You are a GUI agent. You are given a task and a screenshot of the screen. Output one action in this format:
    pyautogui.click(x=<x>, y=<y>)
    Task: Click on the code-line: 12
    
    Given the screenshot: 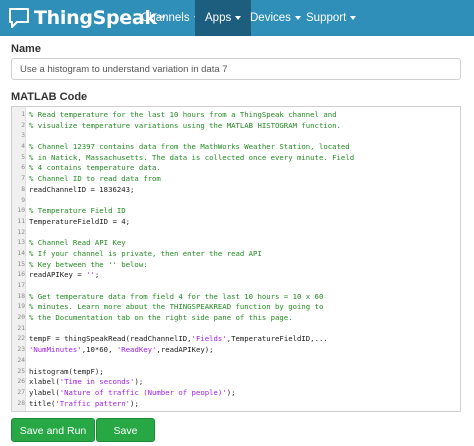 What is the action you would take?
    pyautogui.click(x=236, y=233)
    